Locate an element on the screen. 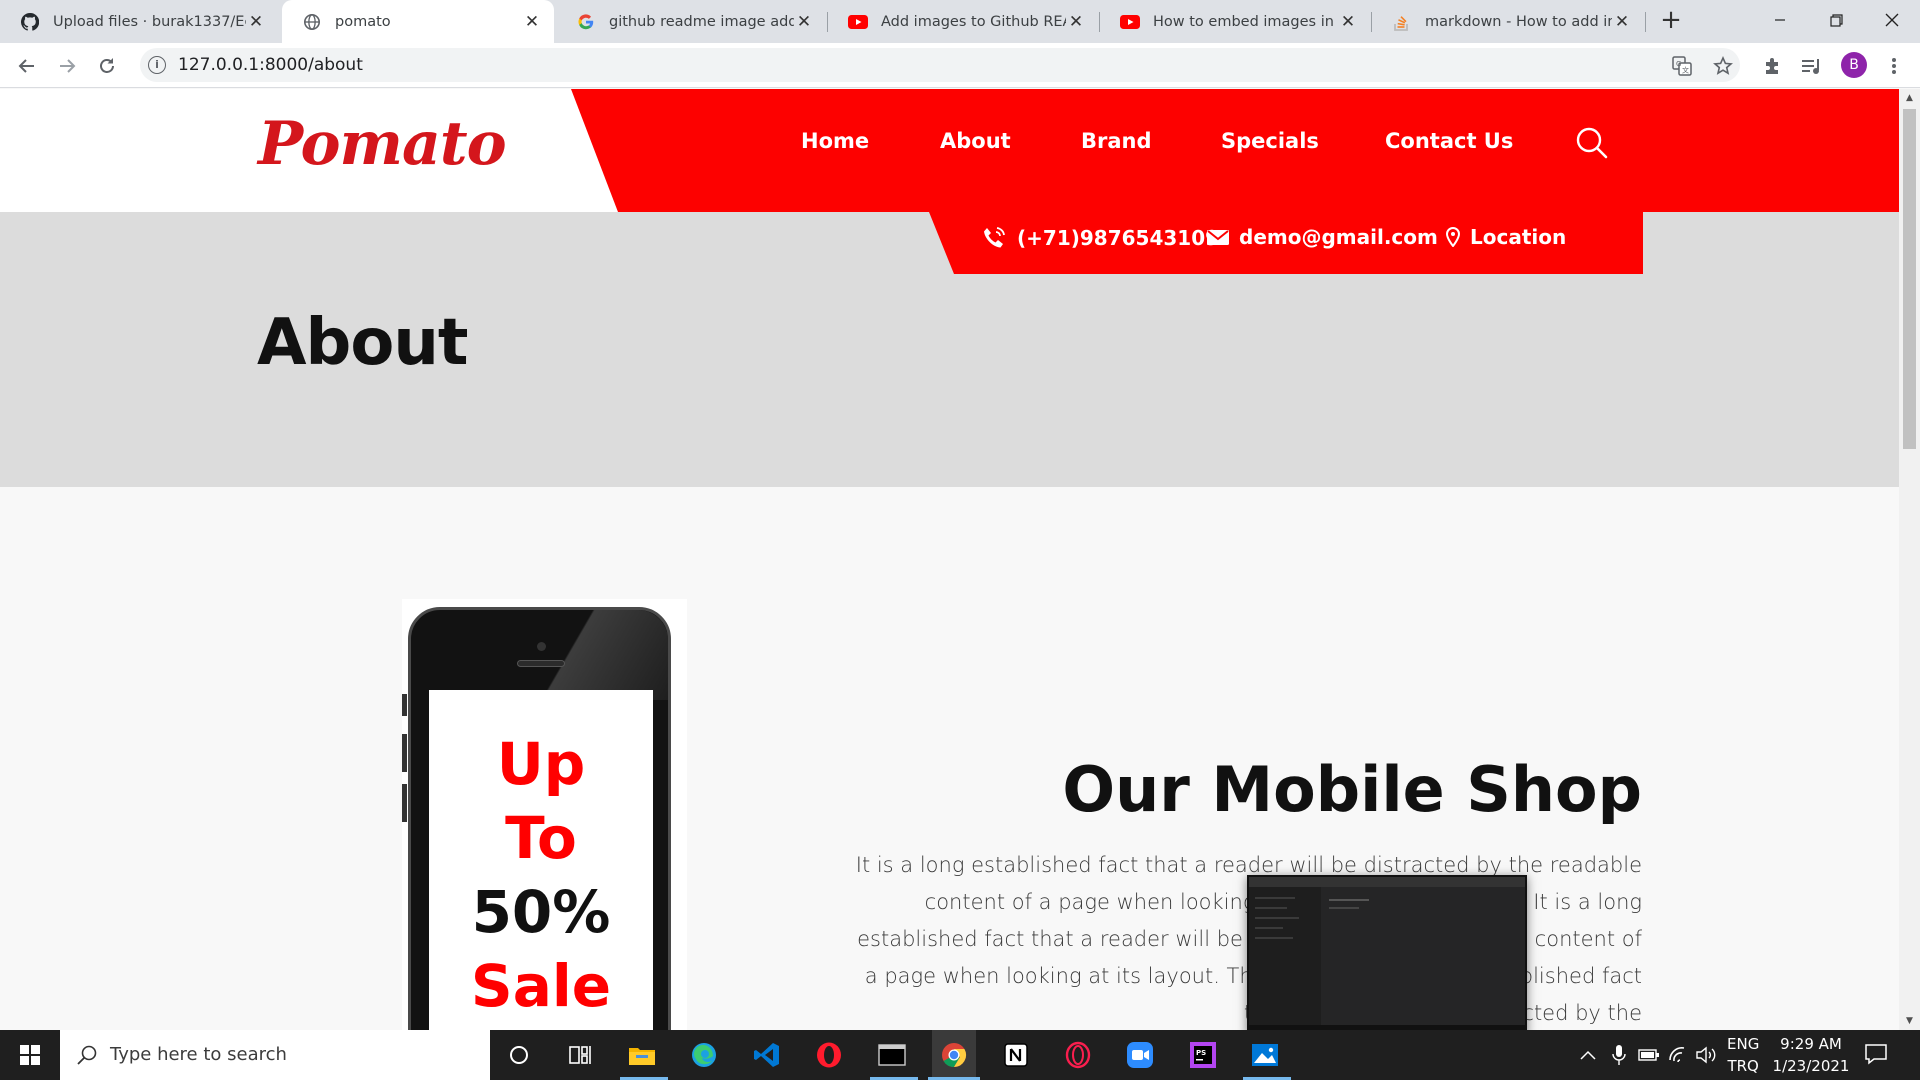 This screenshot has width=1920, height=1080. vscode-icon is located at coordinates (767, 1055).